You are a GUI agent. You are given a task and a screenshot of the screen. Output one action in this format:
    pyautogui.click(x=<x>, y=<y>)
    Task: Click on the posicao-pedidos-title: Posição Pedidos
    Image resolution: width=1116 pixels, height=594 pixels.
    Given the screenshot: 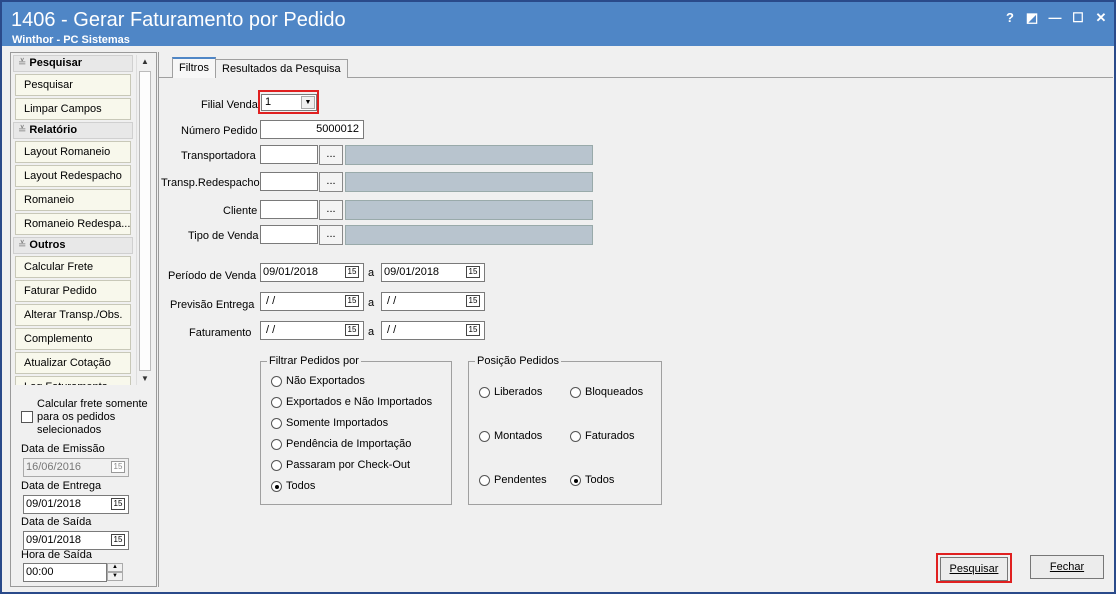 What is the action you would take?
    pyautogui.click(x=518, y=361)
    